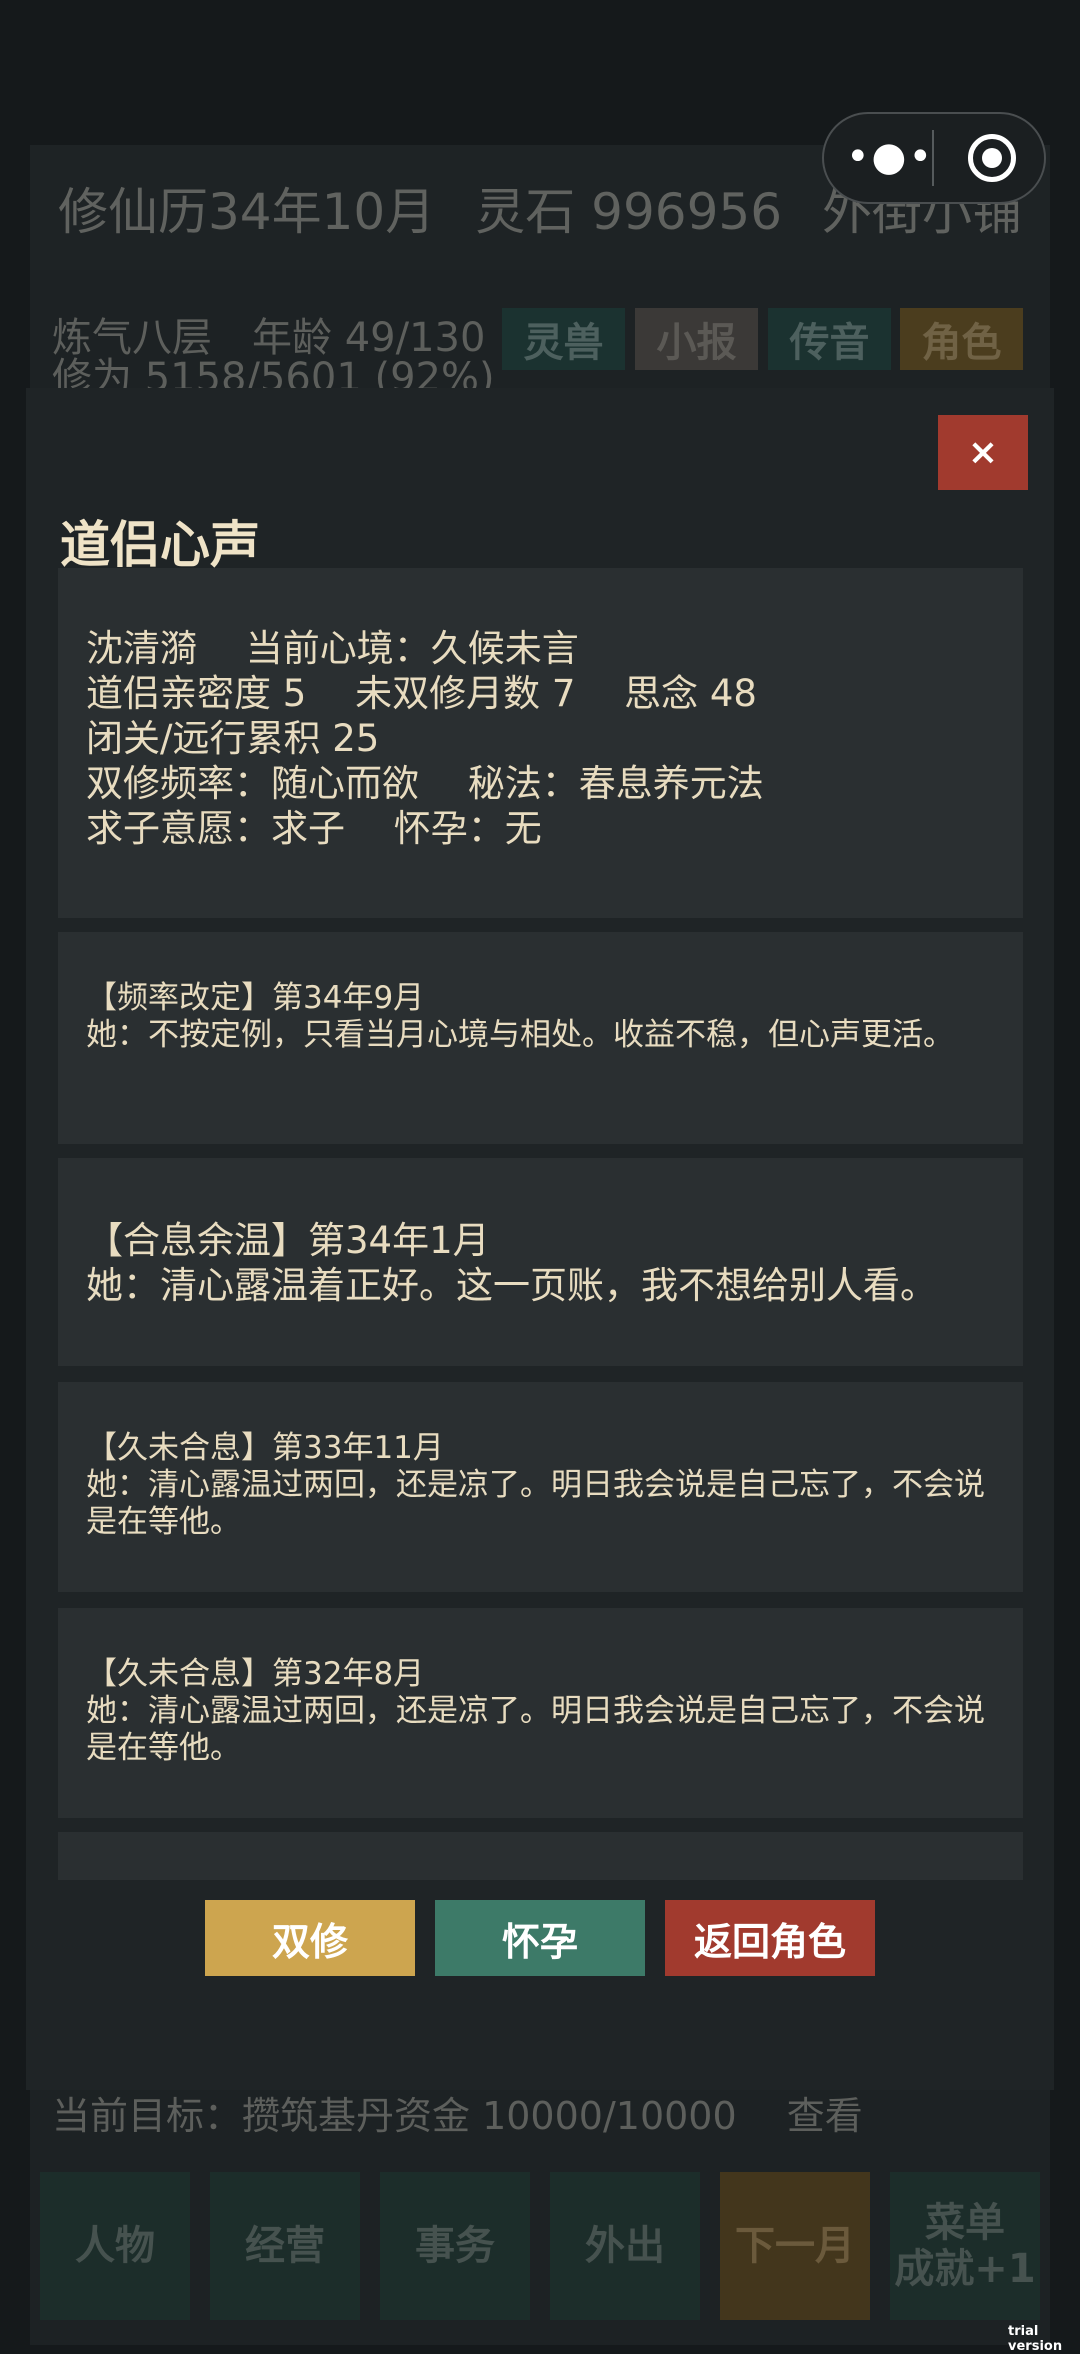  I want to click on tab-message: 传音, so click(829, 339).